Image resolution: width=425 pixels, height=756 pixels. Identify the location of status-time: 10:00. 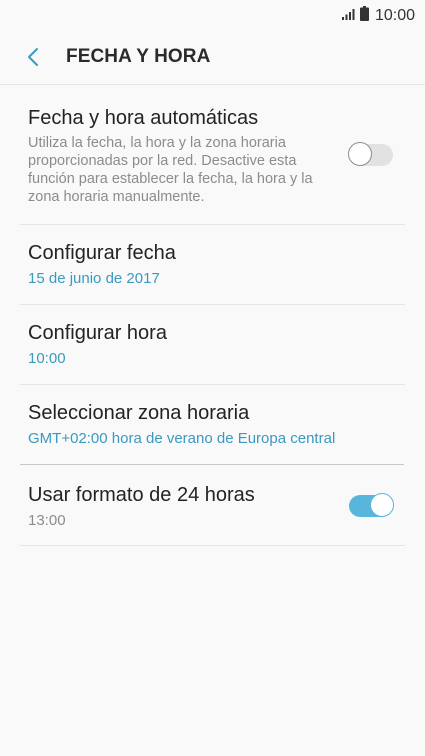
(394, 15).